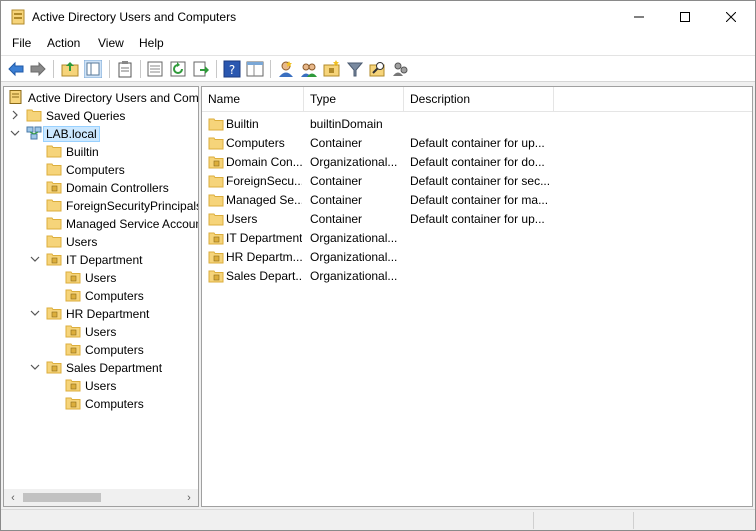  What do you see at coordinates (62, 497) in the screenshot?
I see `scrollbar-thumb` at bounding box center [62, 497].